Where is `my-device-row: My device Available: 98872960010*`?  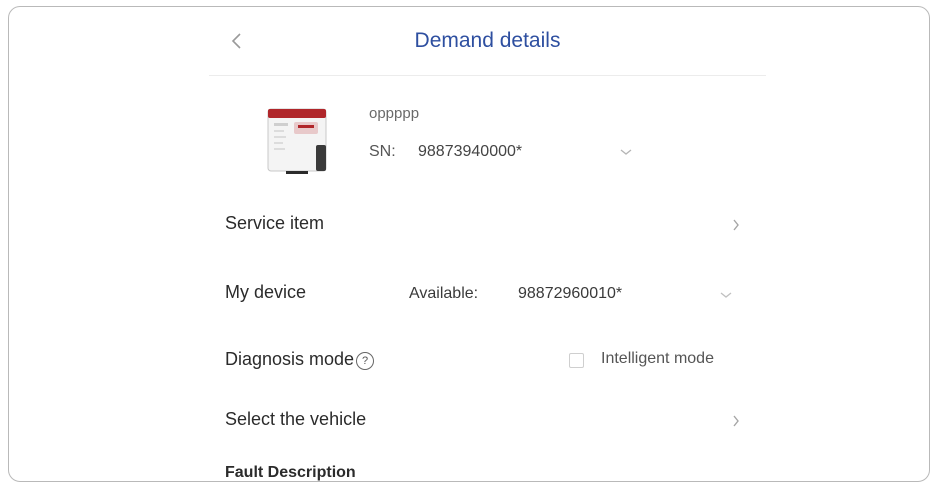
my-device-row: My device Available: 98872960010* is located at coordinates (487, 294).